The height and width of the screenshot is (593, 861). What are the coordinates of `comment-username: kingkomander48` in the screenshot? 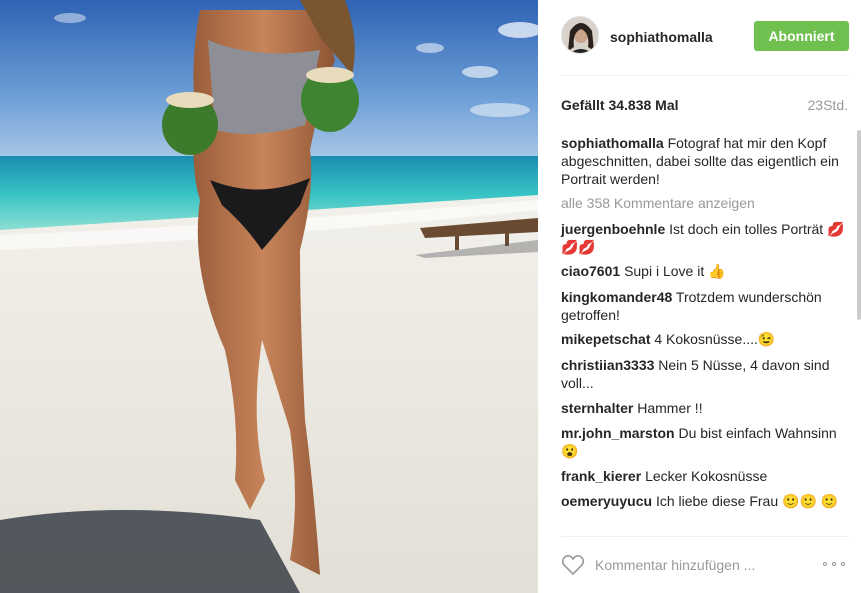 It's located at (616, 297).